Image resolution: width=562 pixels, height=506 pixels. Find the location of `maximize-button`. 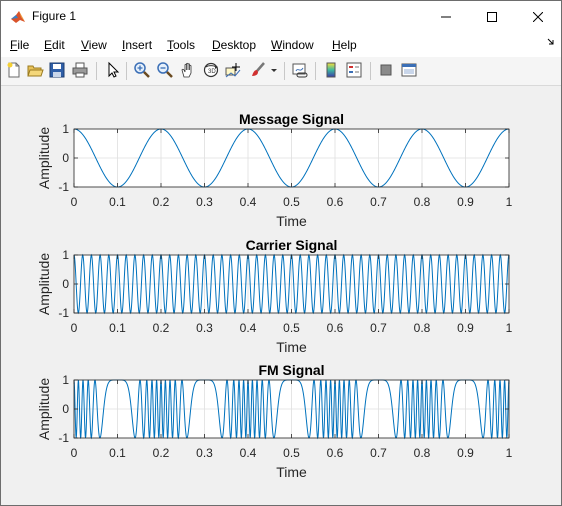

maximize-button is located at coordinates (492, 17).